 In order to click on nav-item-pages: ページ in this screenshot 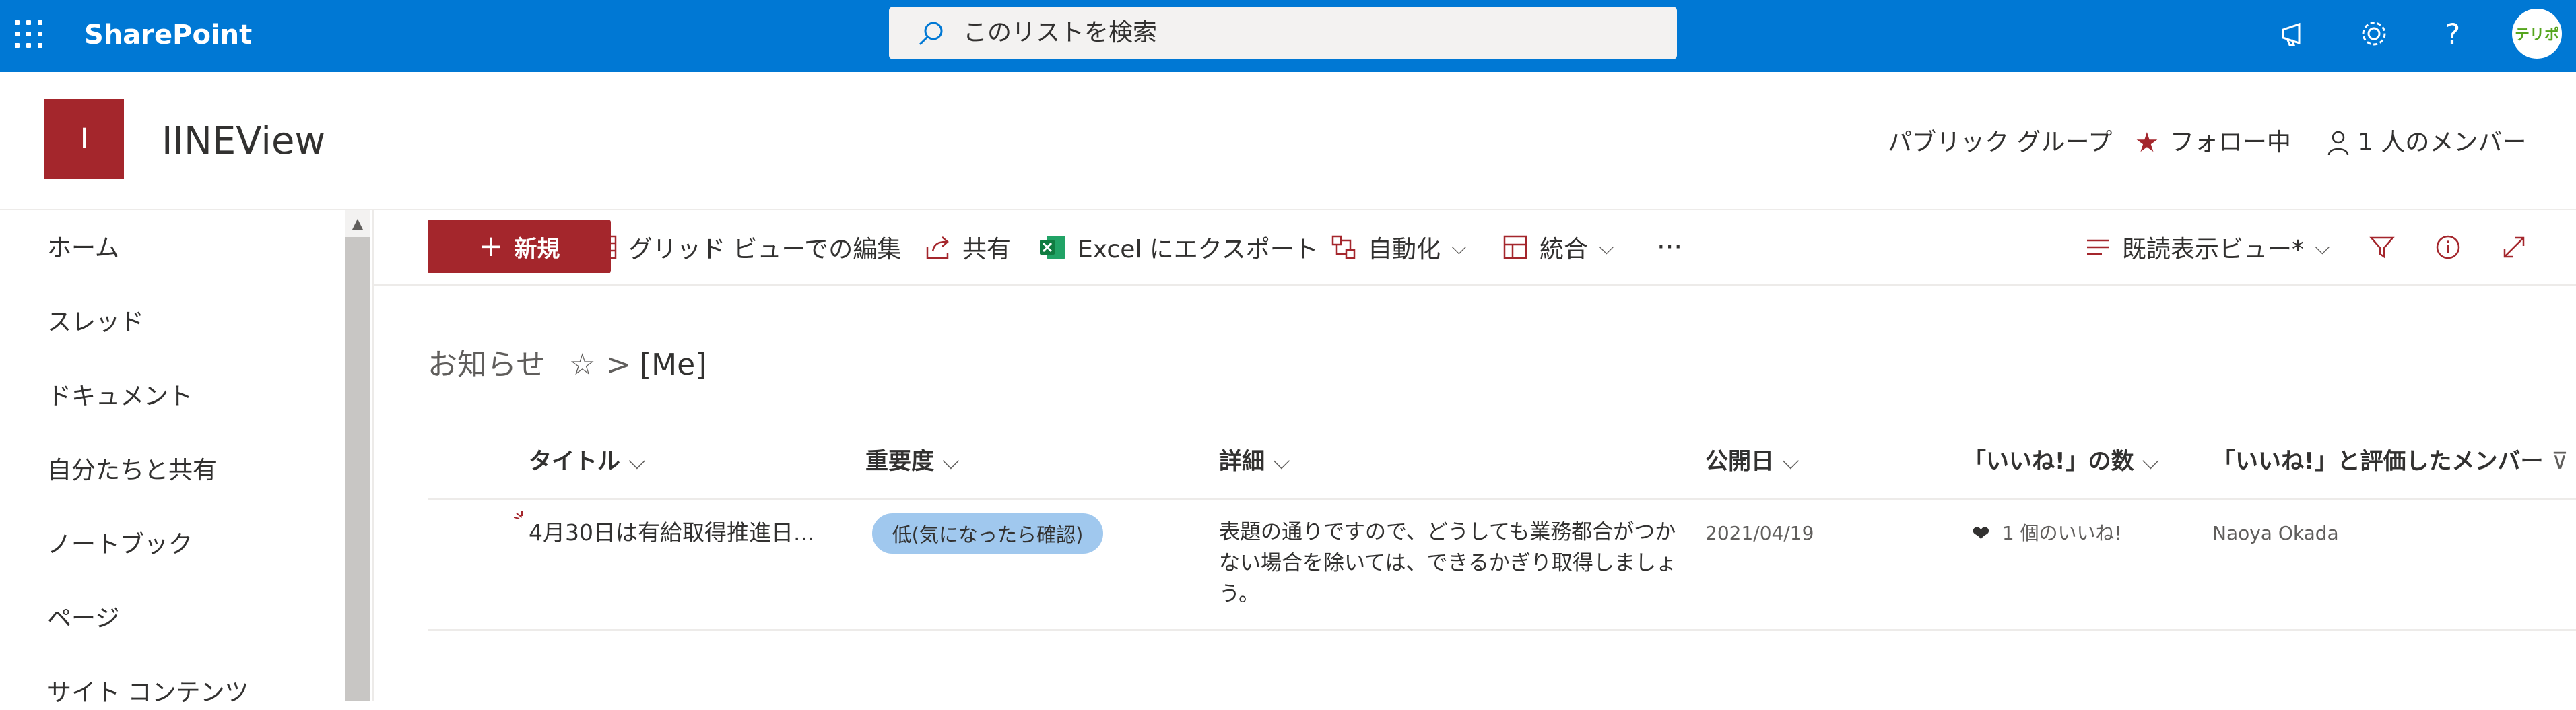, I will do `click(83, 619)`.